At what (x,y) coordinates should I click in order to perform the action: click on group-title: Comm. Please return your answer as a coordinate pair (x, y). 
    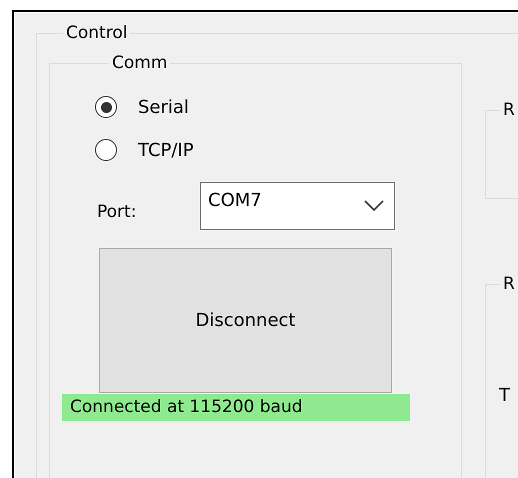
    Looking at the image, I should click on (139, 63).